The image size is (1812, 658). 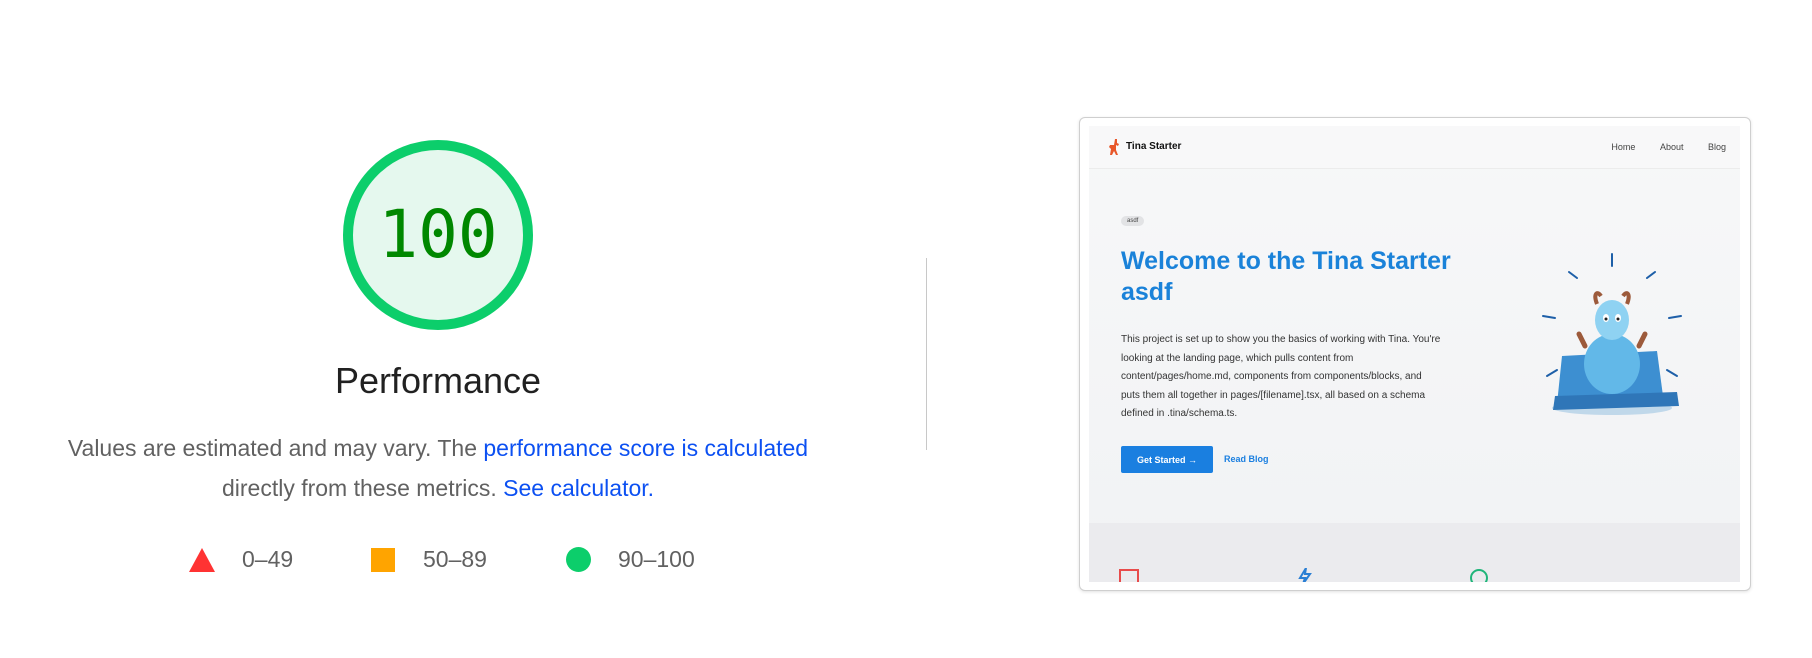 What do you see at coordinates (272, 448) in the screenshot?
I see `description-text-1: Values are estimated and may vary. The` at bounding box center [272, 448].